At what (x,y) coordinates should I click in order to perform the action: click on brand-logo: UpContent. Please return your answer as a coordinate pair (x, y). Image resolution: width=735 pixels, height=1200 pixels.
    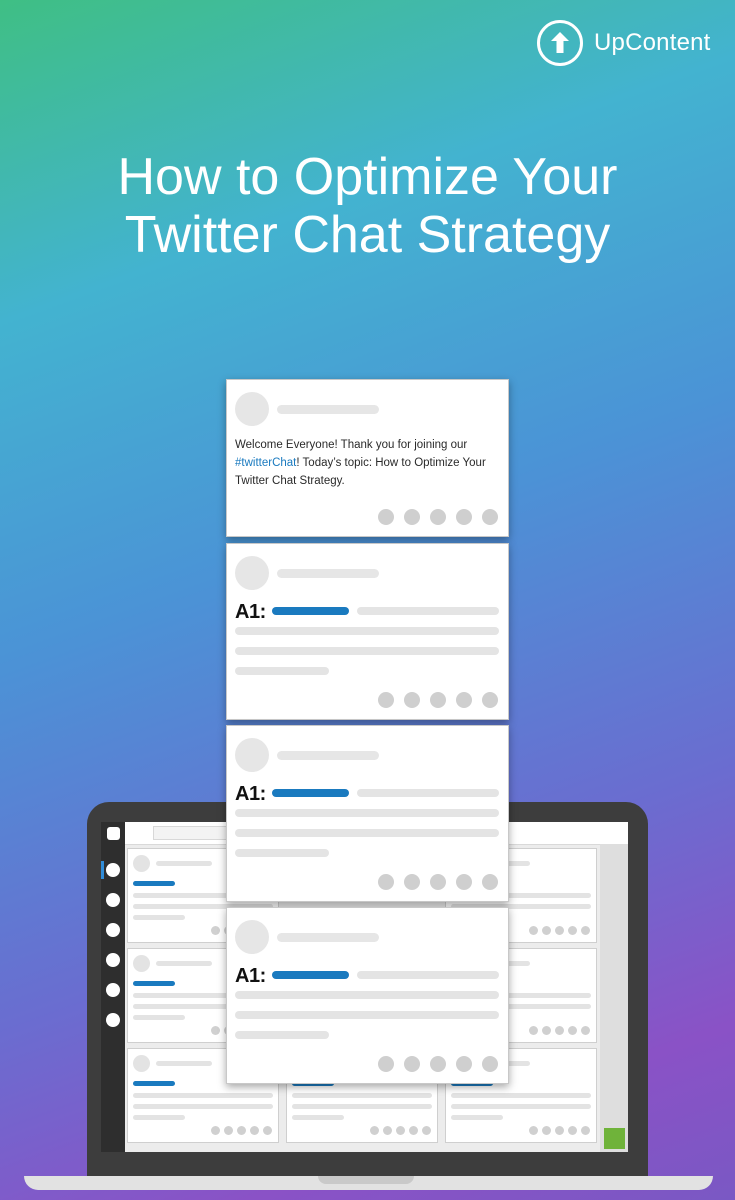
    Looking at the image, I should click on (624, 43).